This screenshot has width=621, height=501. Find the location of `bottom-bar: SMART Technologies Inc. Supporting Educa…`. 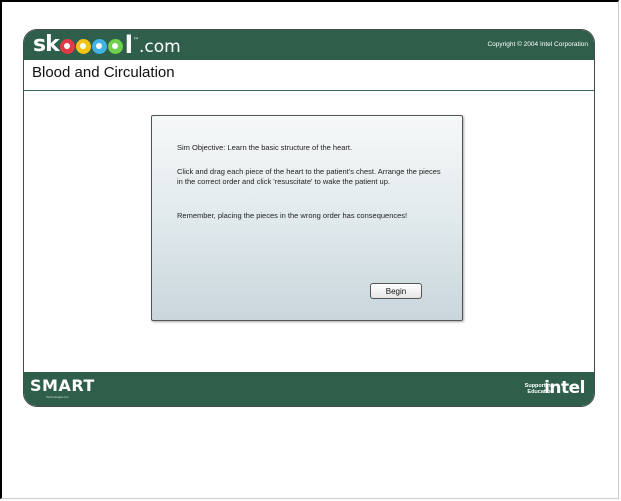

bottom-bar: SMART Technologies Inc. Supporting Educa… is located at coordinates (309, 389).